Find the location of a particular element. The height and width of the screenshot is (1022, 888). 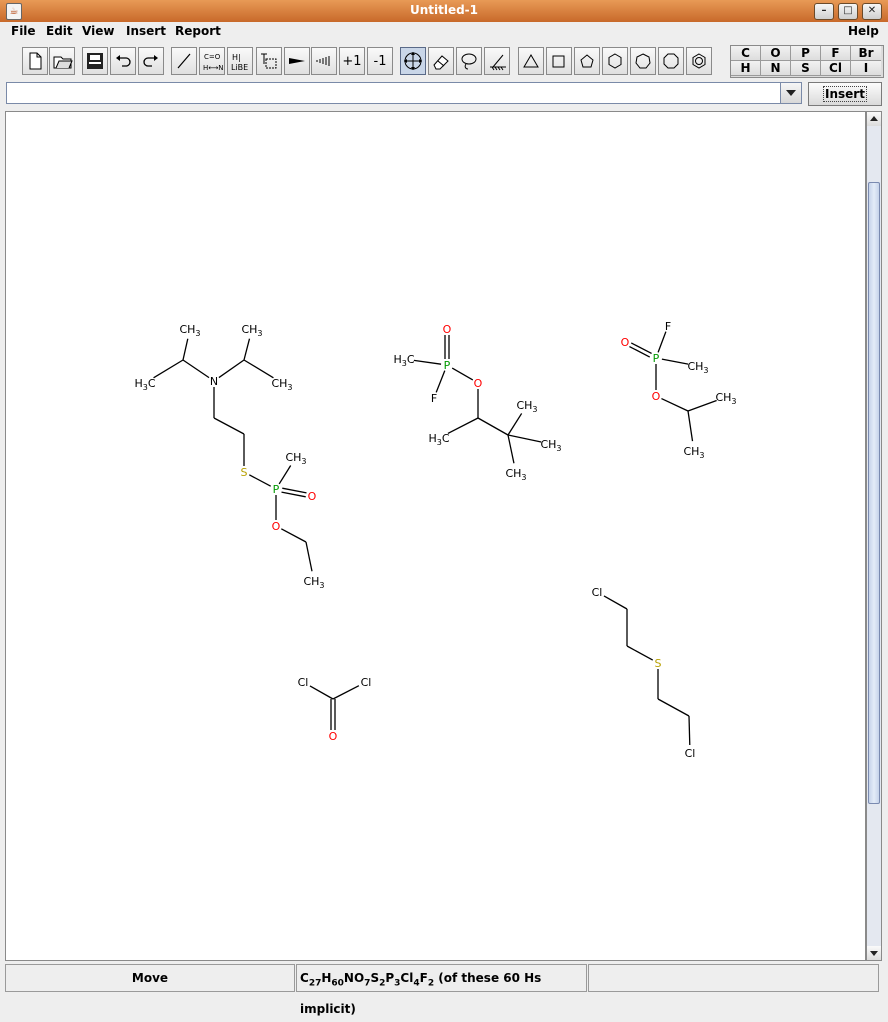

move-icon is located at coordinates (413, 61).